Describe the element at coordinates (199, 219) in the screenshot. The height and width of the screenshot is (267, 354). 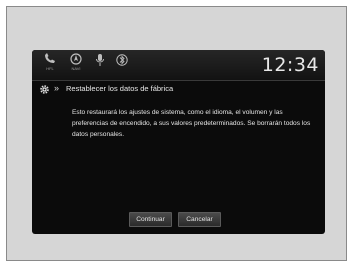
I see `cancel-button: Cancelar` at that location.